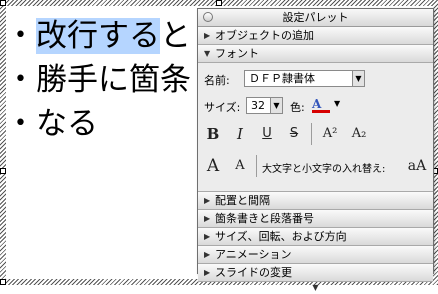 The image size is (438, 294). I want to click on superscript-button: A², so click(330, 134).